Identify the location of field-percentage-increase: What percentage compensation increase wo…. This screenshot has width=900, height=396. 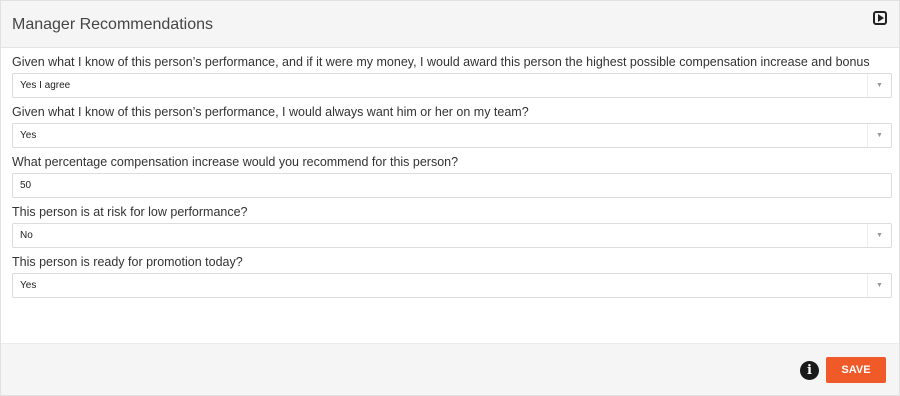
(452, 173).